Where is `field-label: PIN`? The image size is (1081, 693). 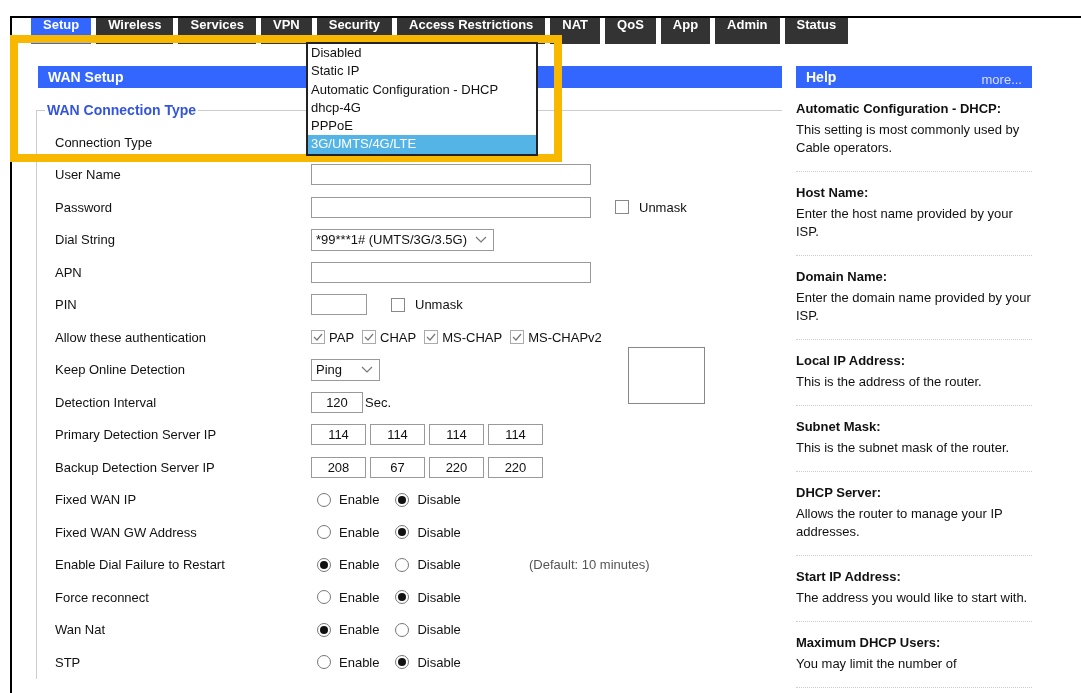 field-label: PIN is located at coordinates (66, 305).